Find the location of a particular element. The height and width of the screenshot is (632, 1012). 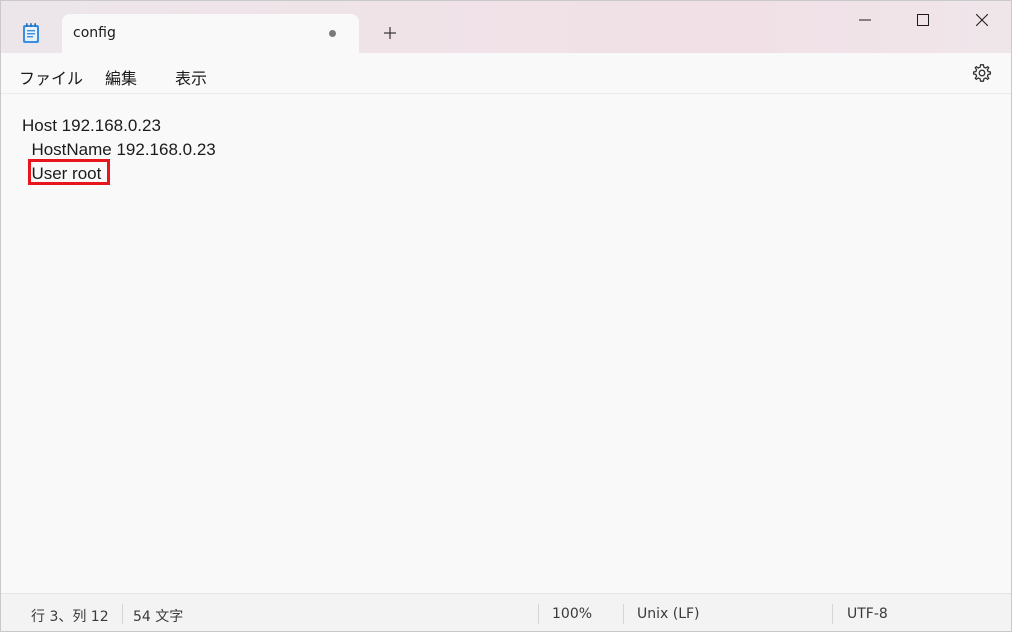

gear-icon is located at coordinates (982, 73).